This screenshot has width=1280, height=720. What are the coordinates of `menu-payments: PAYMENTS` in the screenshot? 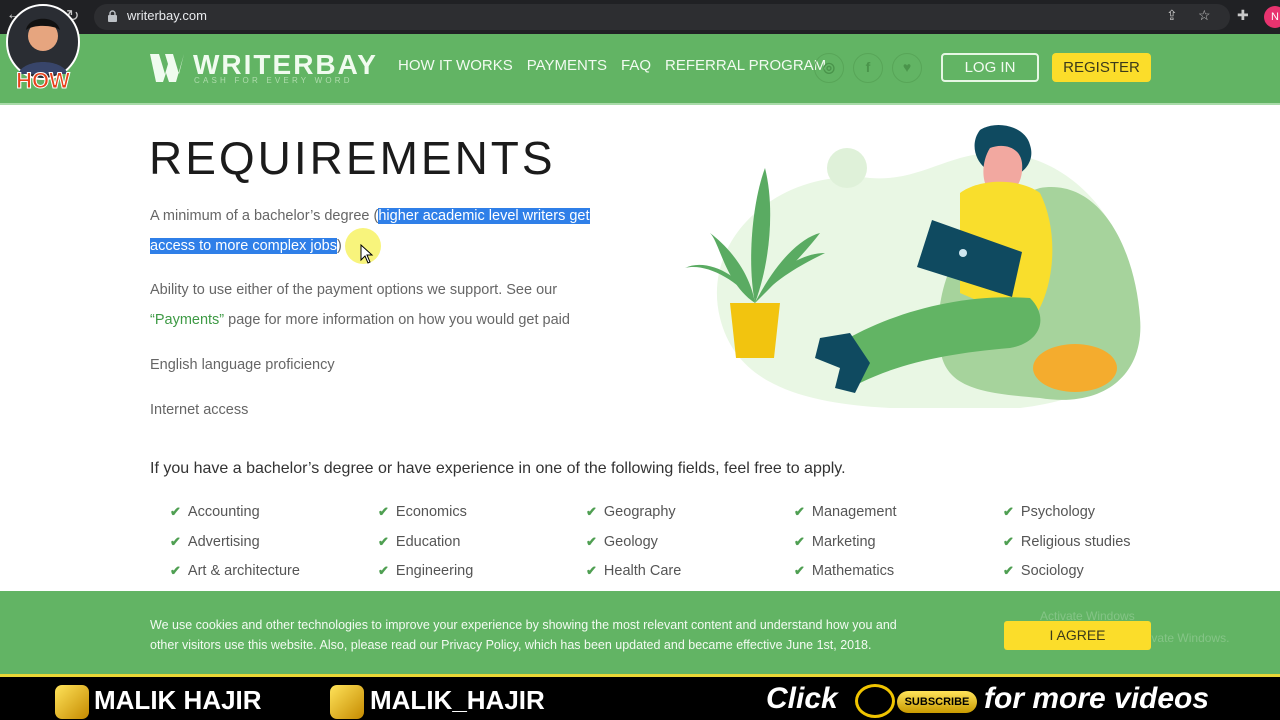 It's located at (567, 65).